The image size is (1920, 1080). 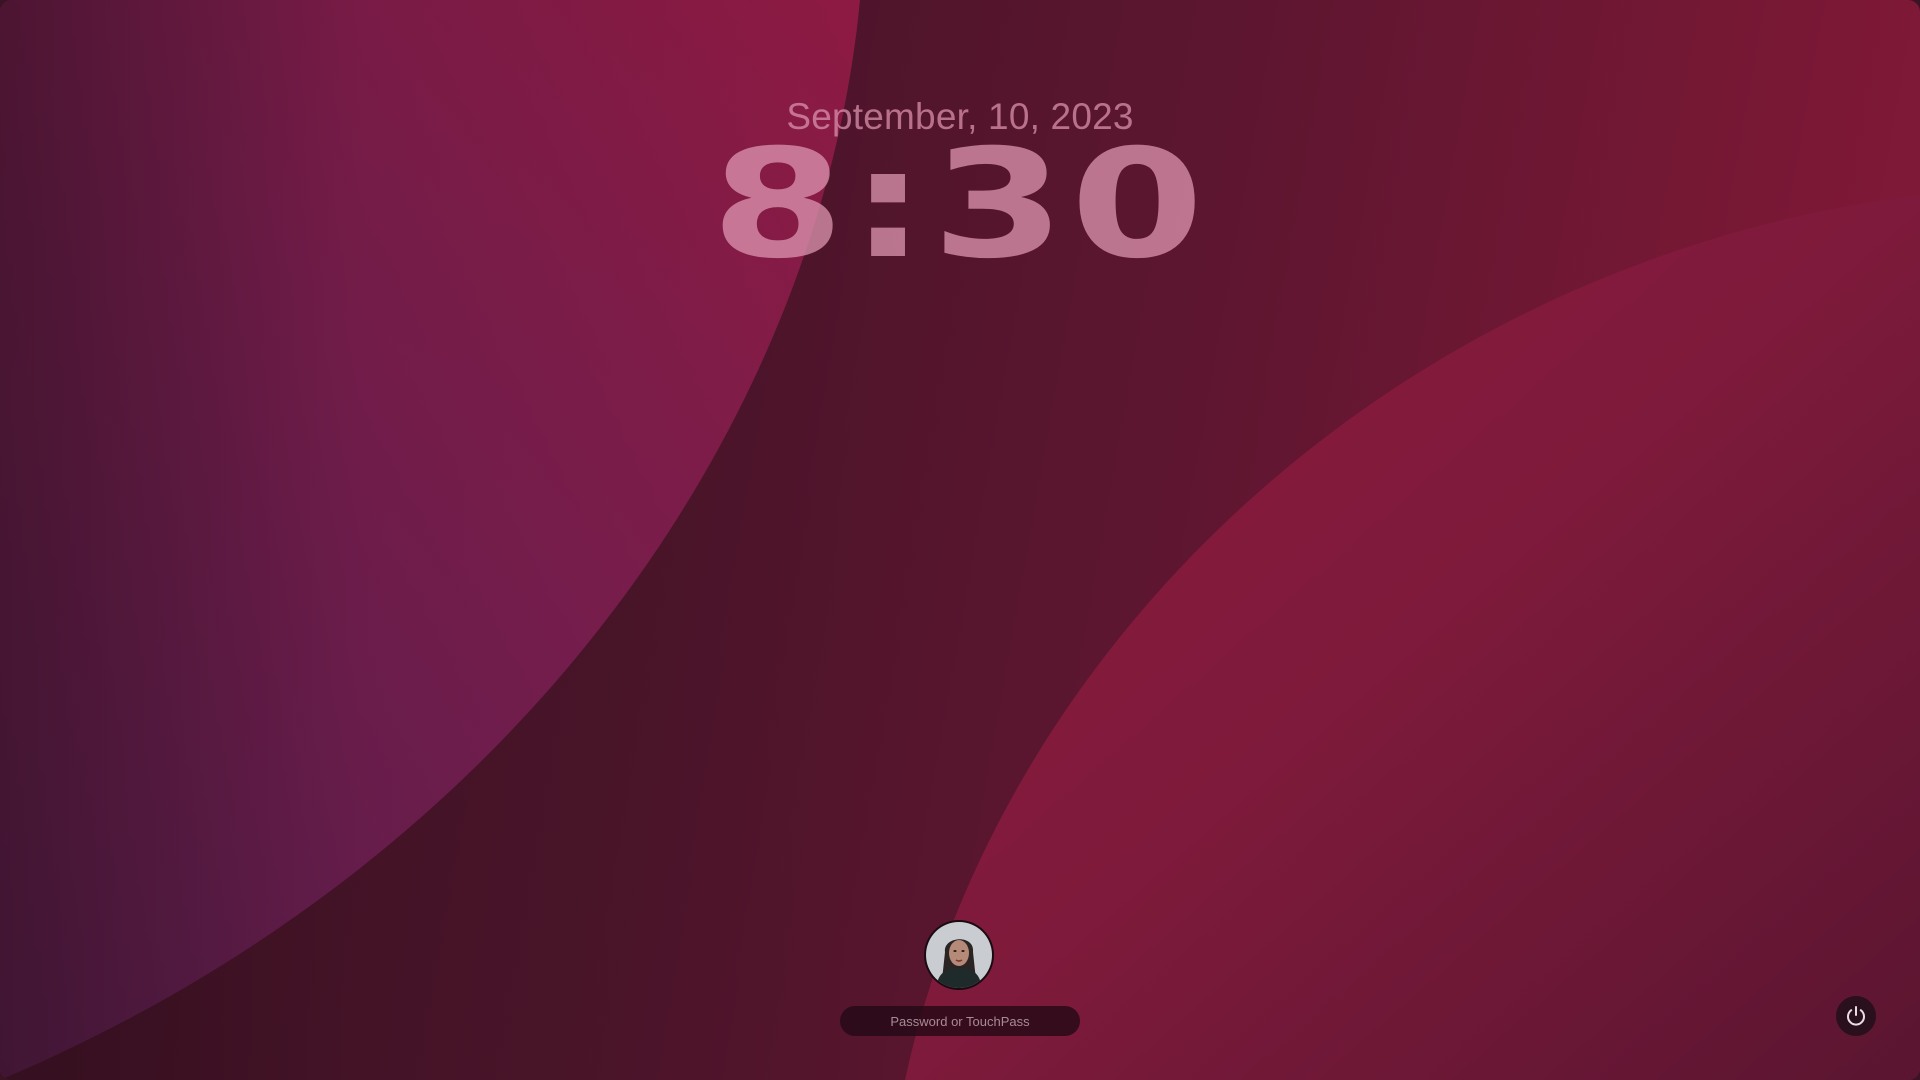 I want to click on power-icon, so click(x=1856, y=1016).